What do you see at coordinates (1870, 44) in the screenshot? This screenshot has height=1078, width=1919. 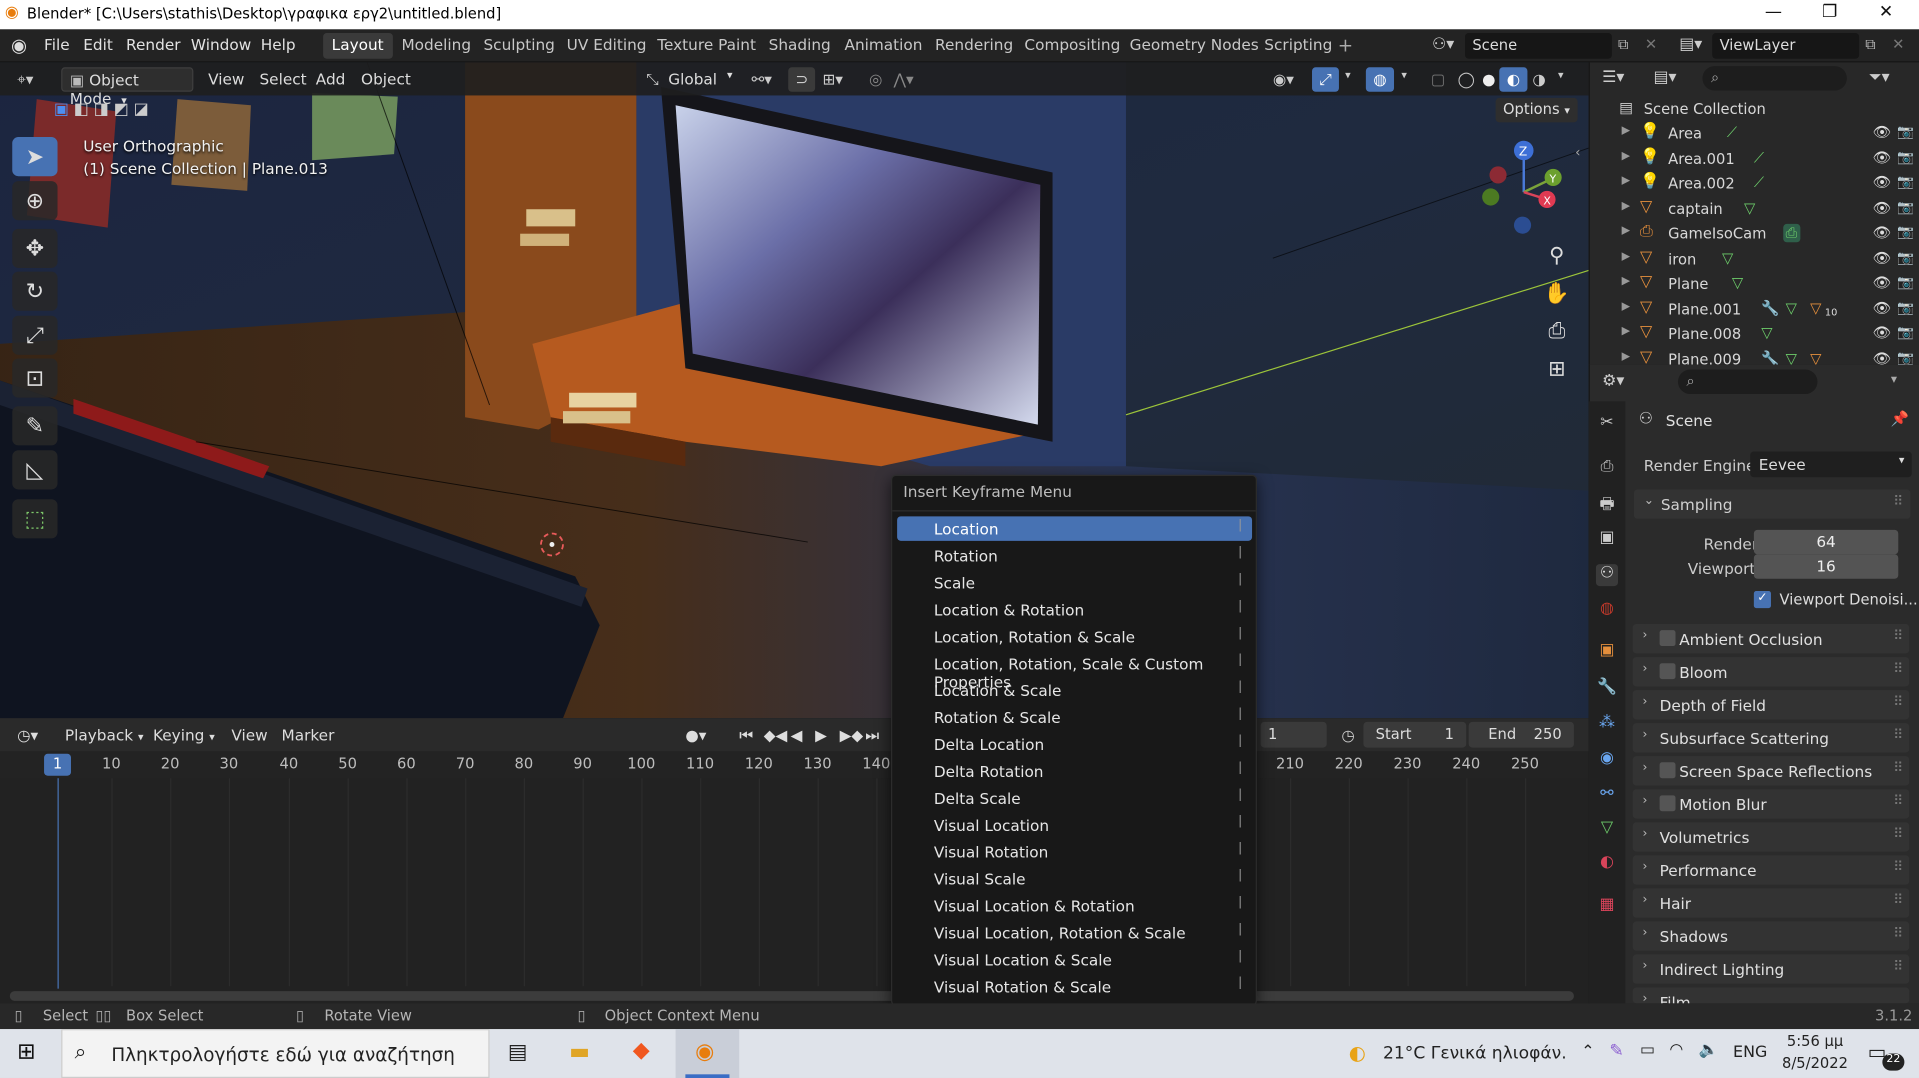 I see `new-viewlayer-icon: ⧉` at bounding box center [1870, 44].